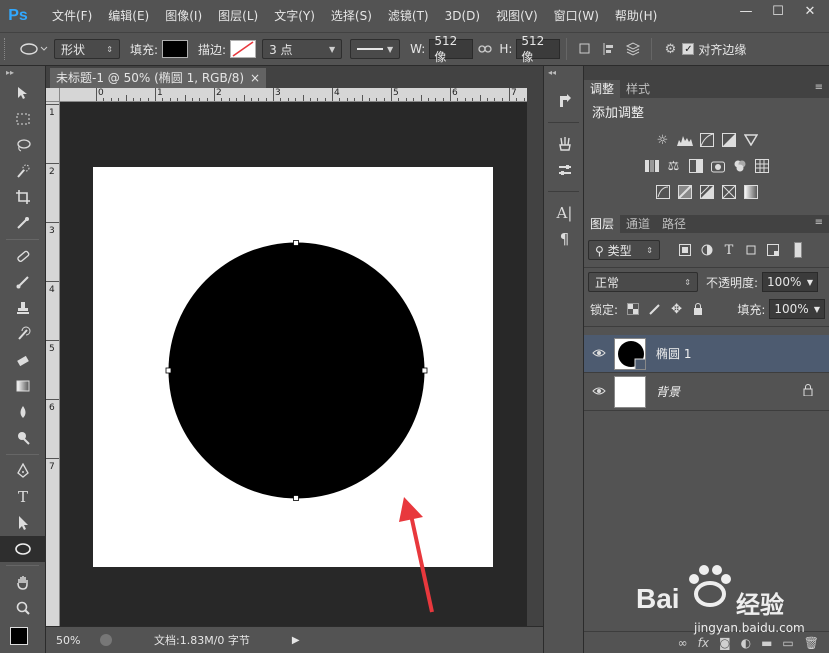 This screenshot has width=829, height=653. I want to click on opacity-value: 100%, so click(784, 282).